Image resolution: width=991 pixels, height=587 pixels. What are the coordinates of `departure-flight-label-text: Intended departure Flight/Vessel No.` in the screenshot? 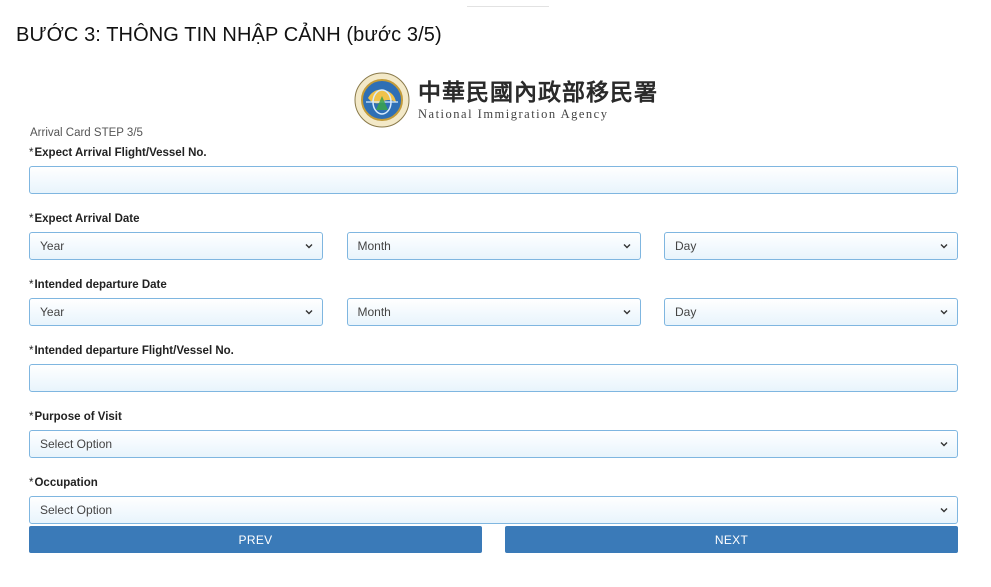 It's located at (134, 351).